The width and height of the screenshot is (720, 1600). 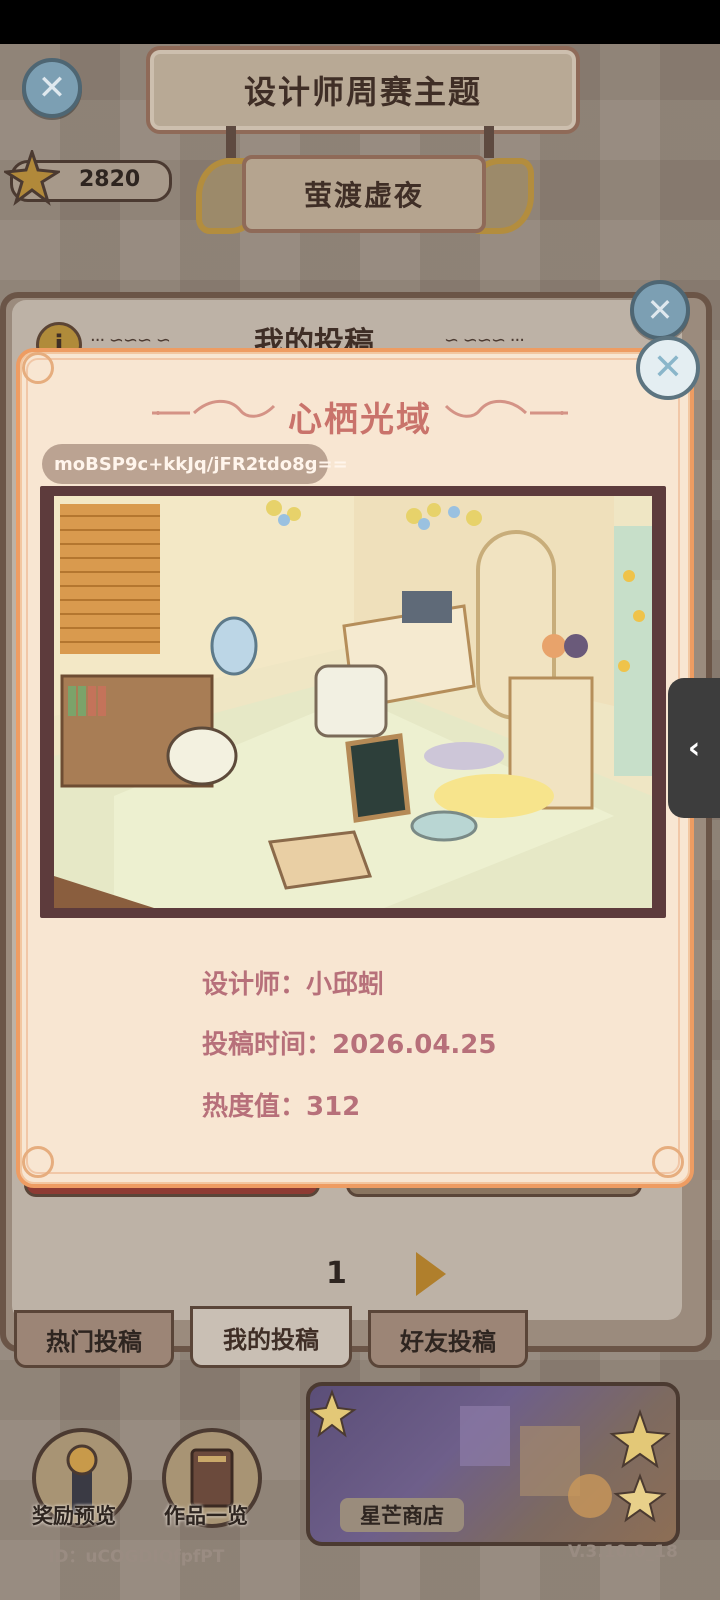 What do you see at coordinates (623, 1552) in the screenshot?
I see `version-text: V.3.10.0_18` at bounding box center [623, 1552].